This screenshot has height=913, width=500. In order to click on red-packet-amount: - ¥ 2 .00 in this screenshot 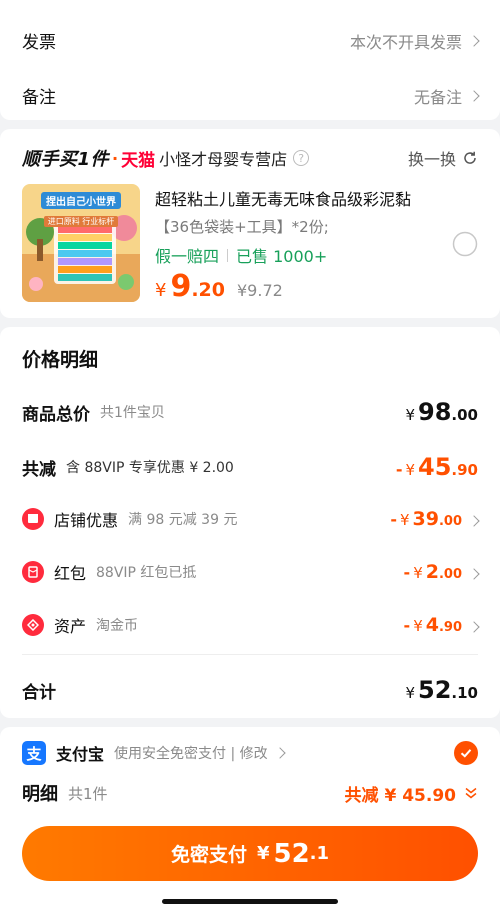, I will do `click(441, 572)`.